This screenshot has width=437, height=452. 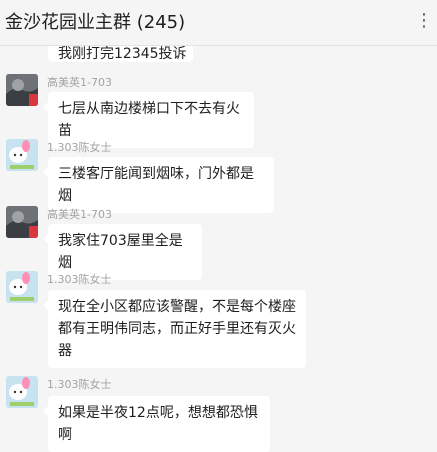 What do you see at coordinates (149, 120) in the screenshot?
I see `message-text: 七层从南边楼梯口下不去有火苗` at bounding box center [149, 120].